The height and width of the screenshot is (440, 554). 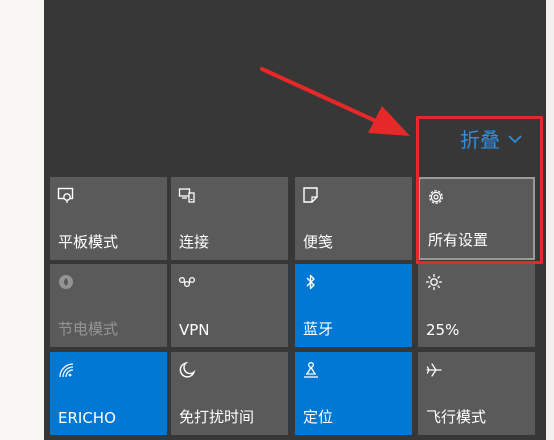 What do you see at coordinates (479, 190) in the screenshot?
I see `annotation-highlight-box` at bounding box center [479, 190].